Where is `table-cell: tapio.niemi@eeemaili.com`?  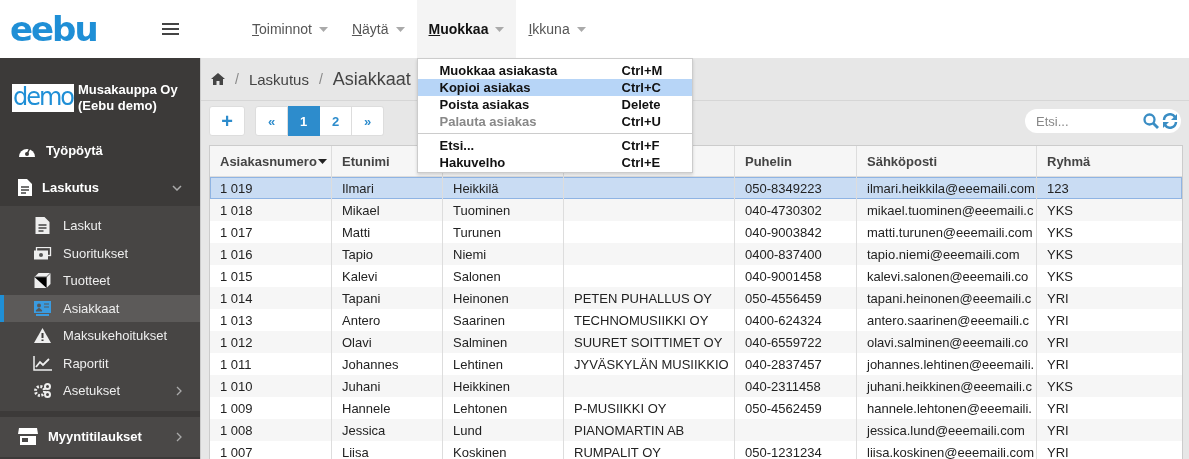
table-cell: tapio.niemi@eeemaili.com is located at coordinates (943, 254).